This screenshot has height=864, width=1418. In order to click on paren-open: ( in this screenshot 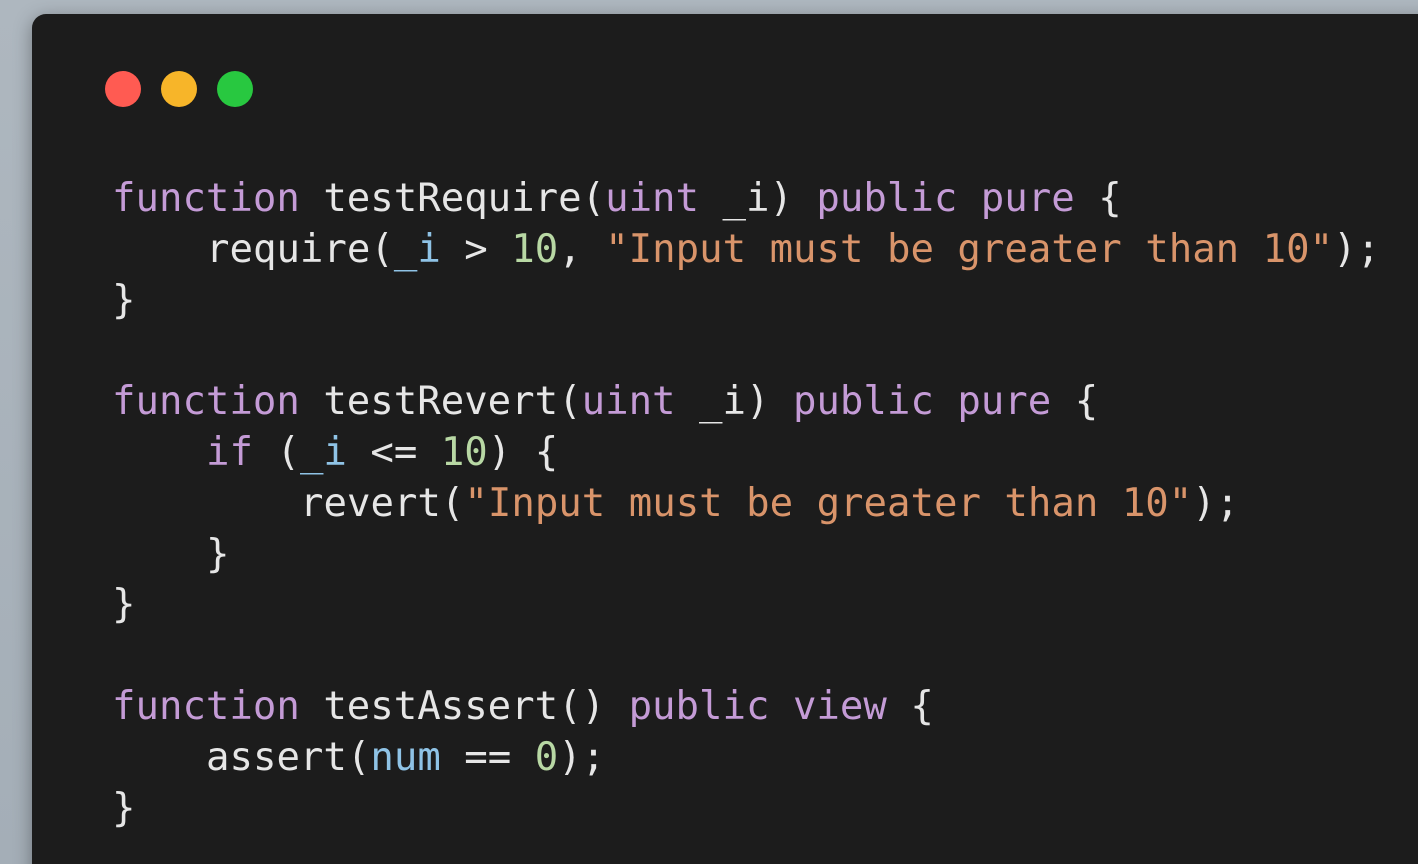, I will do `click(276, 452)`.